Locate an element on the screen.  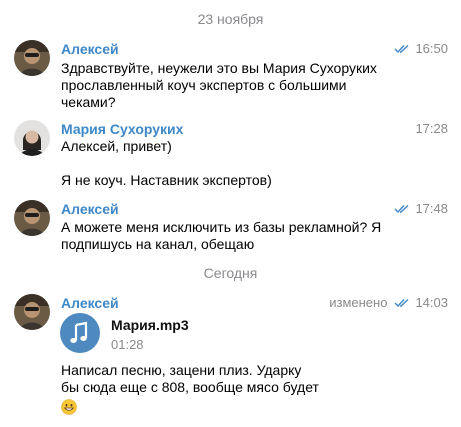
text-line: Написал песню, зацени плиз. Ударку is located at coordinates (181, 370).